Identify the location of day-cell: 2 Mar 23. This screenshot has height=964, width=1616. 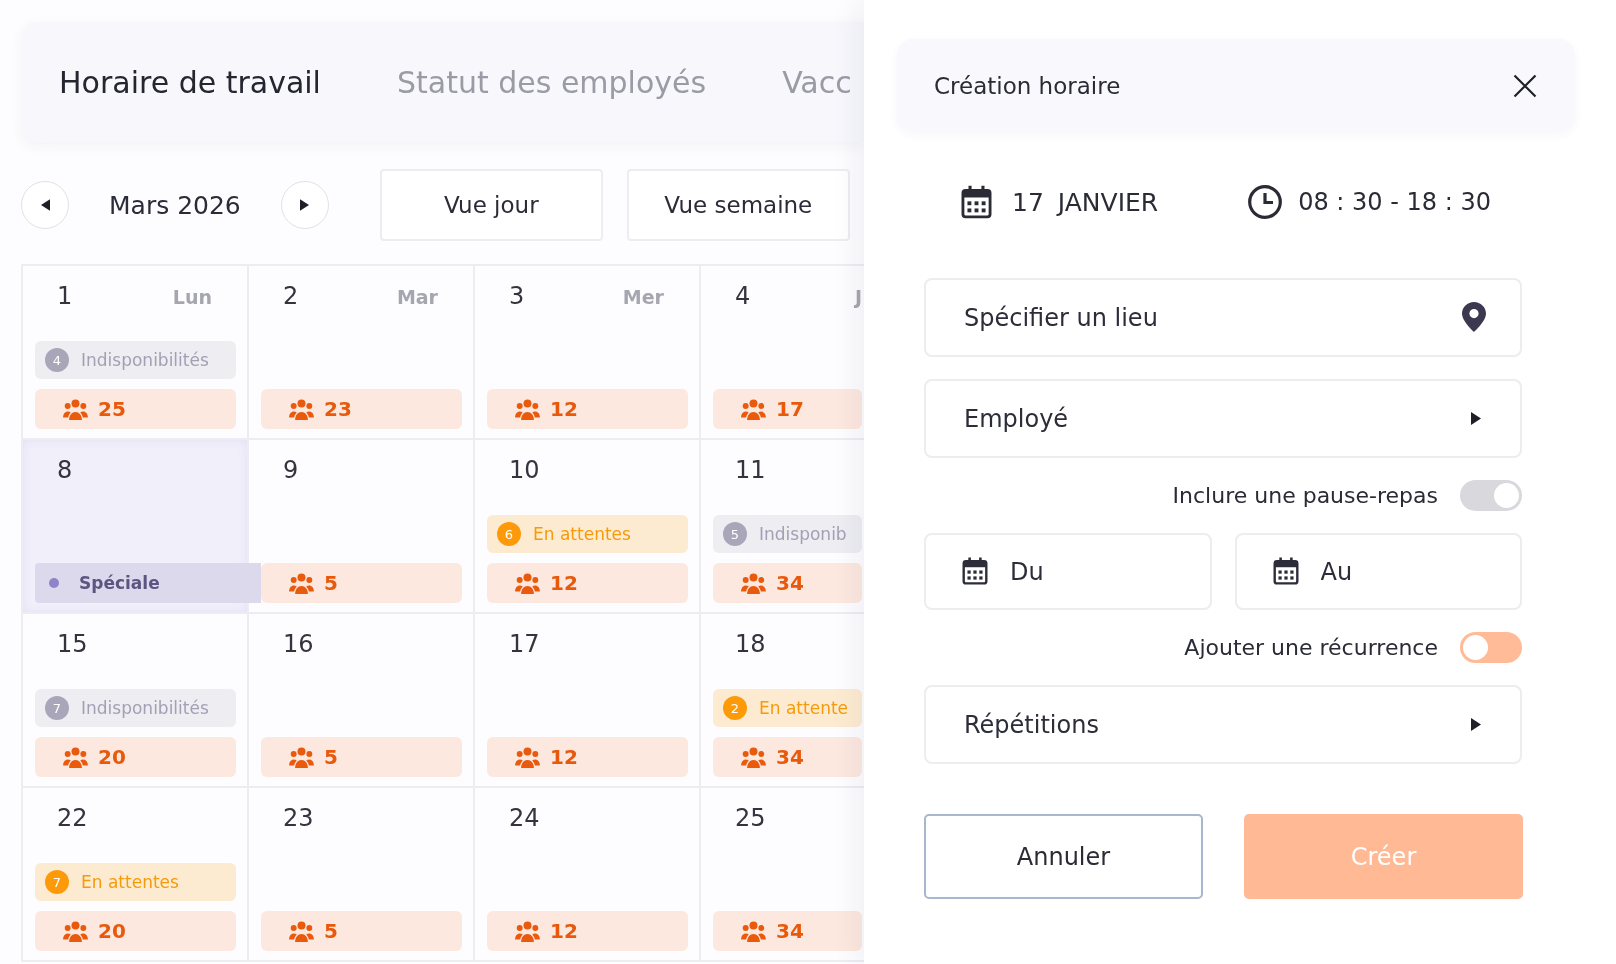
(362, 353).